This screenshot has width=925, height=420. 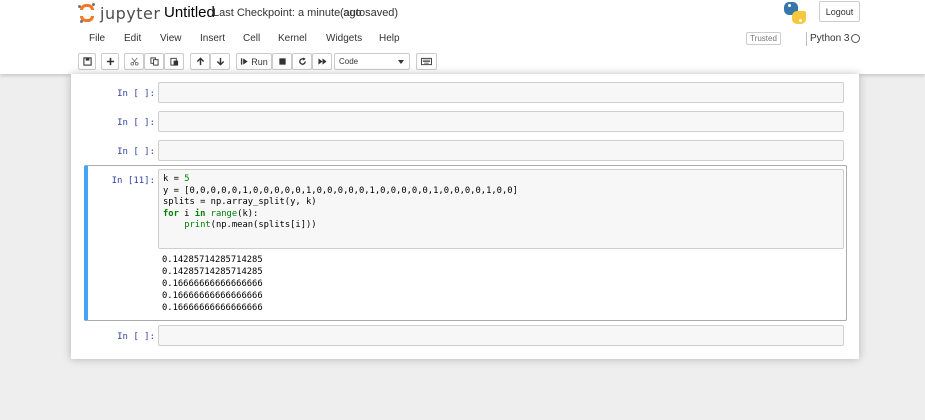 What do you see at coordinates (372, 61) in the screenshot?
I see `cell-type-select: Code` at bounding box center [372, 61].